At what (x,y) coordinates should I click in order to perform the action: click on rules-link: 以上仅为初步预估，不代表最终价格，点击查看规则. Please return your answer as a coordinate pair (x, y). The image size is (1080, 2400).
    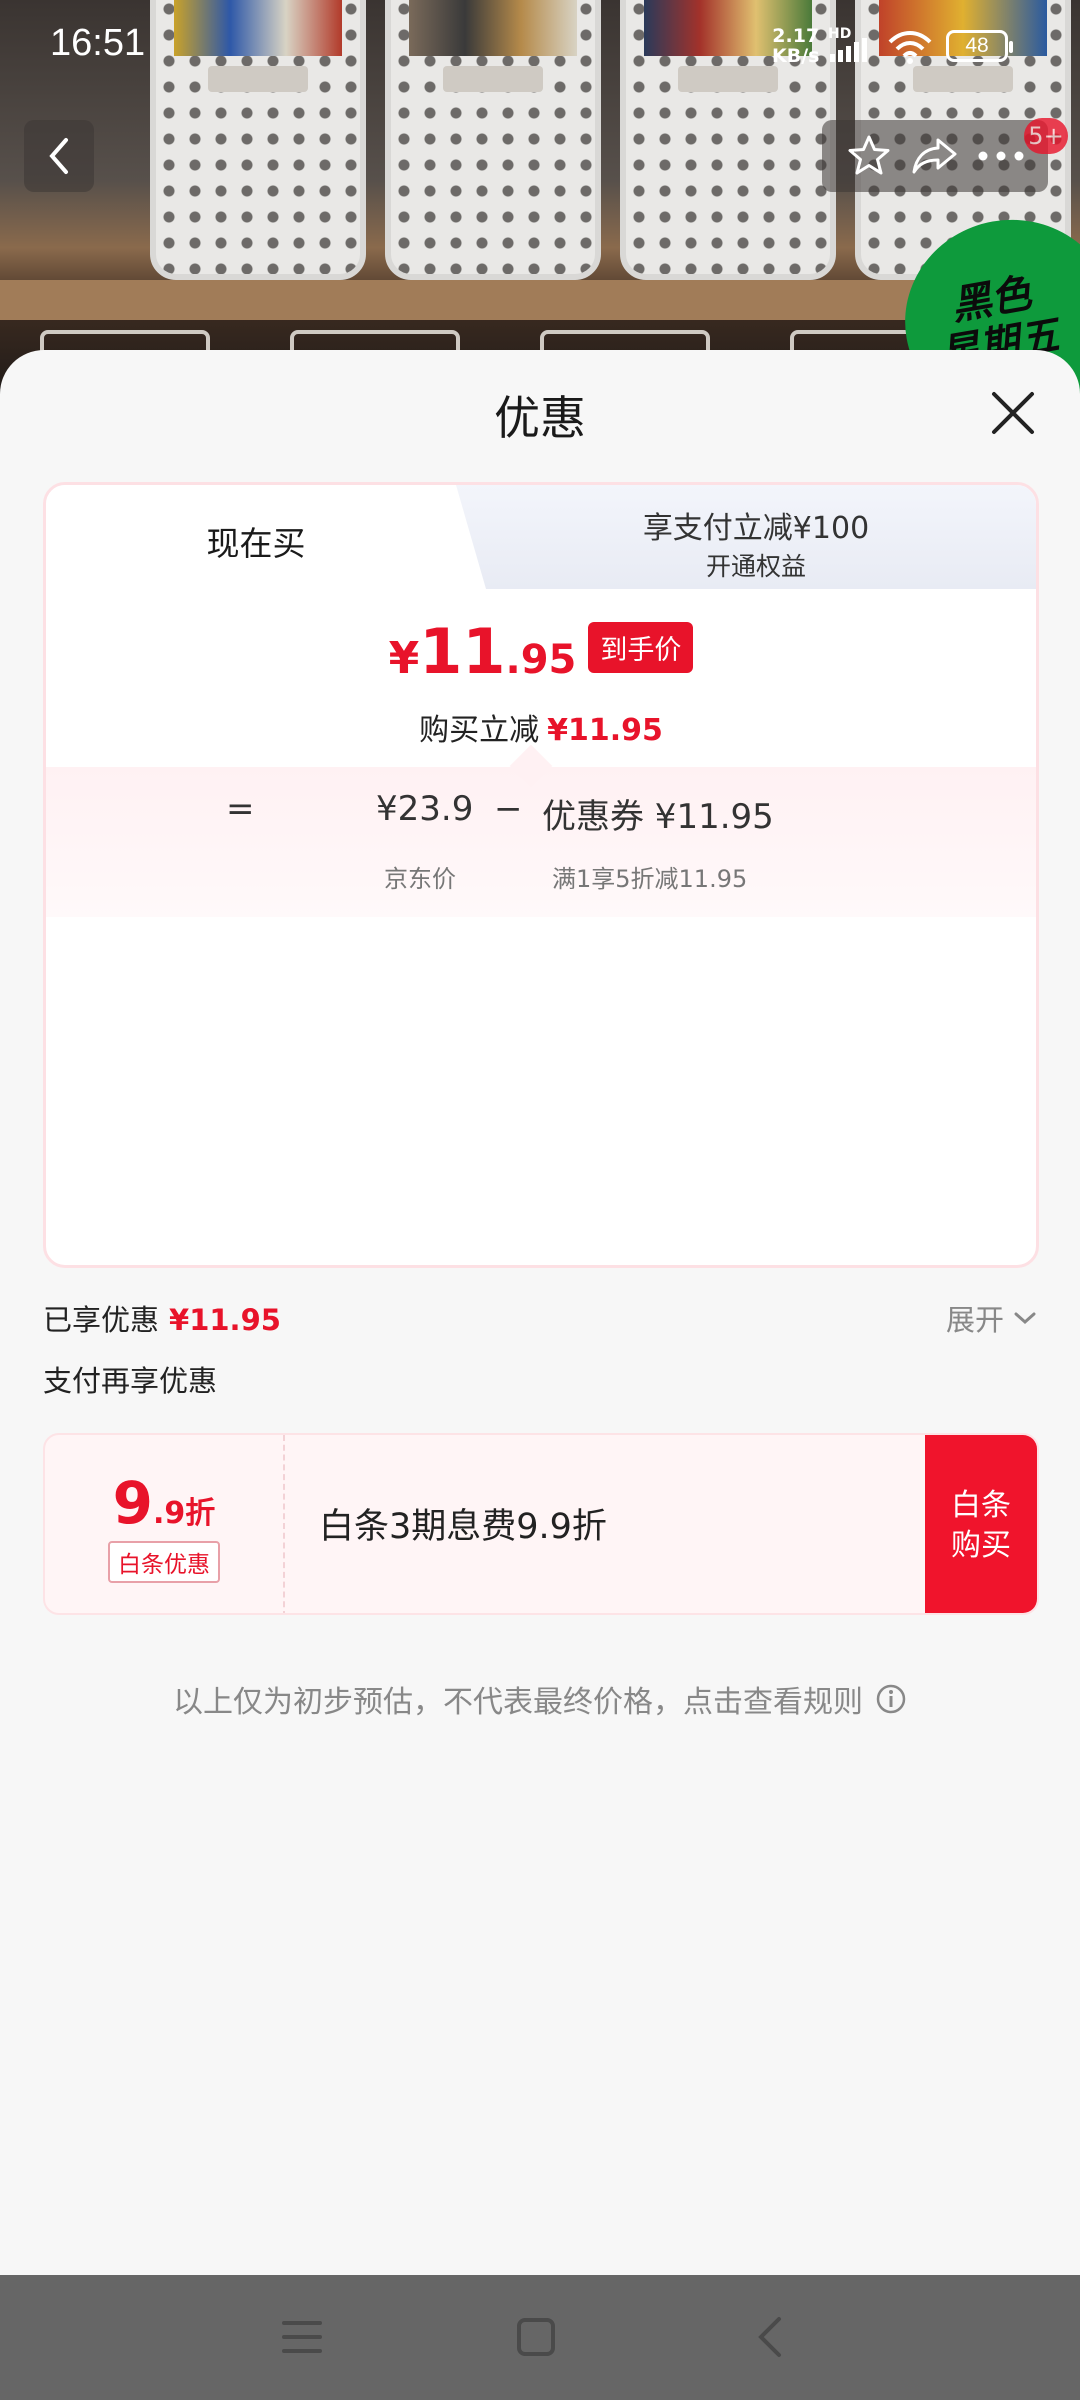
    Looking at the image, I should click on (540, 1699).